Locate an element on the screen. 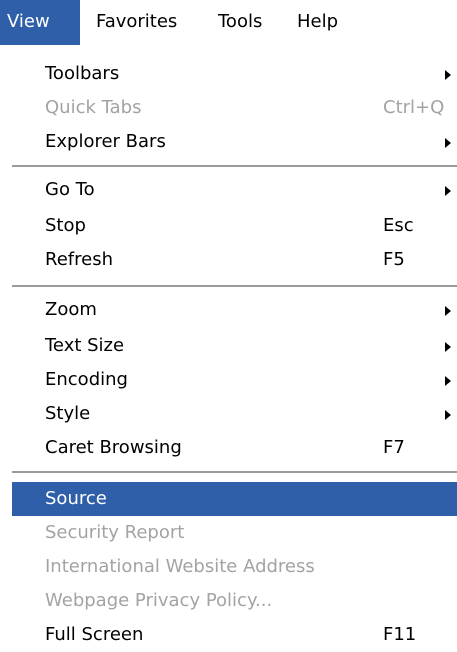 The height and width of the screenshot is (652, 457). menu-item-shortcut: F7 is located at coordinates (394, 447).